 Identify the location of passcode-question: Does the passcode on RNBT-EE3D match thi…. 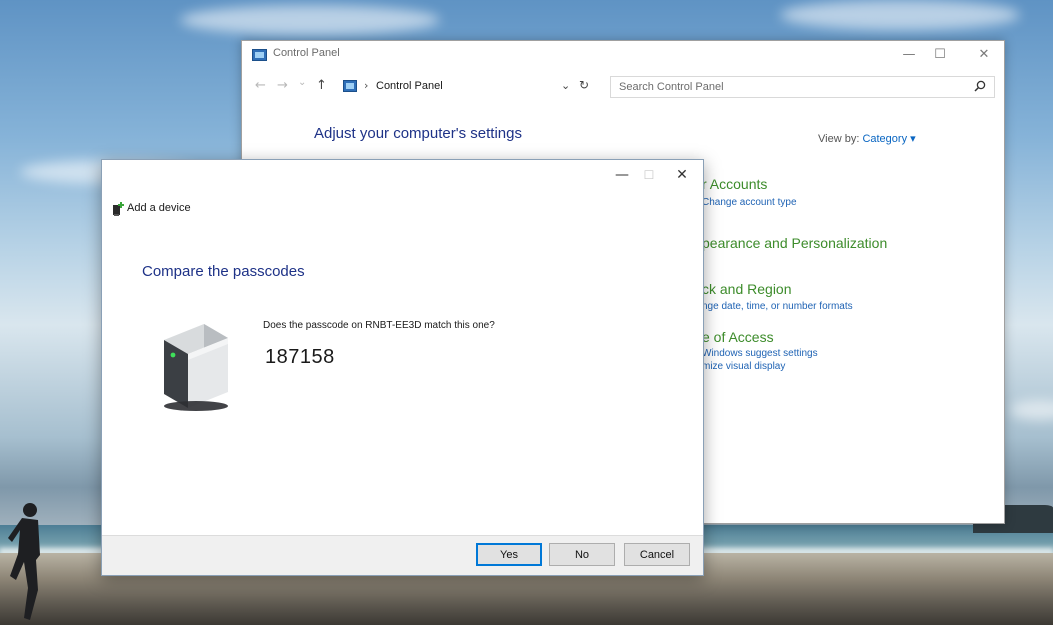
(379, 325).